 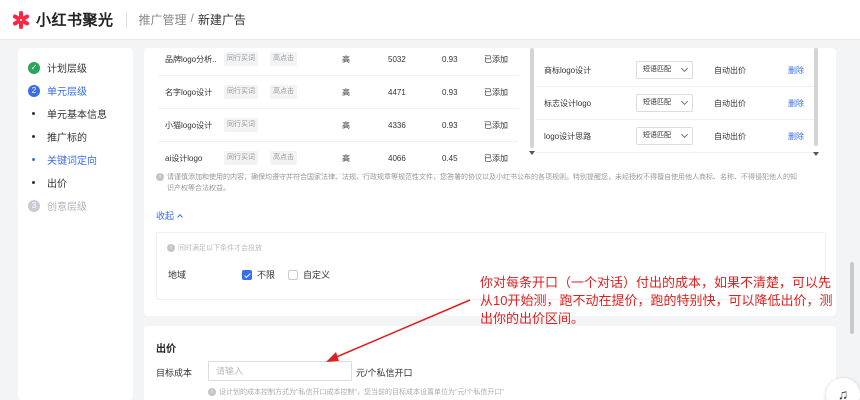 What do you see at coordinates (280, 371) in the screenshot?
I see `target-cost-input` at bounding box center [280, 371].